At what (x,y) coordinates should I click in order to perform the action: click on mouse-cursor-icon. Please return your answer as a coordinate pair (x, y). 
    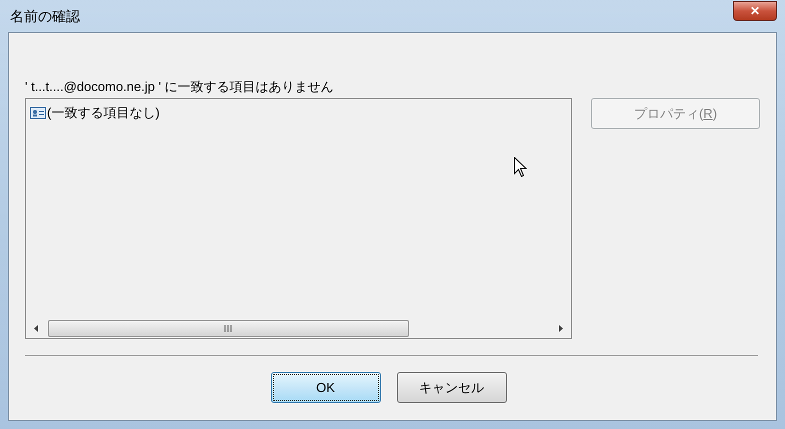
    Looking at the image, I should click on (520, 167).